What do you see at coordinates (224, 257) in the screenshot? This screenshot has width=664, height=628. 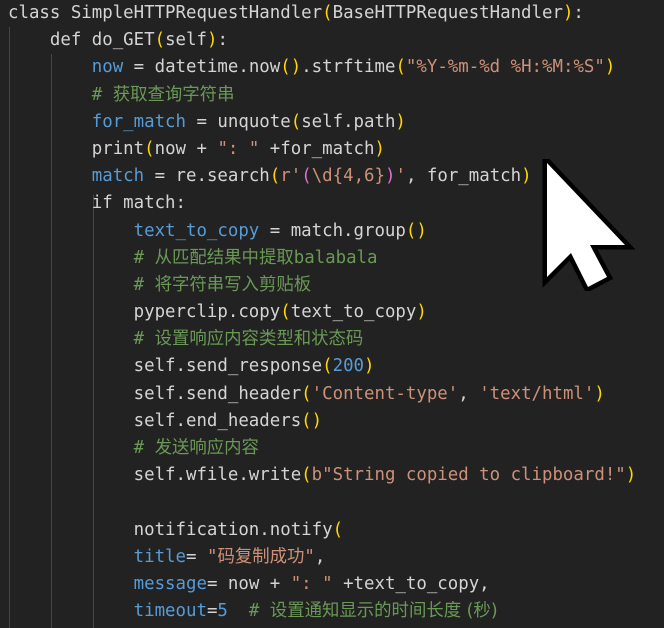 I see `code-token: 从匹配结果中提取` at bounding box center [224, 257].